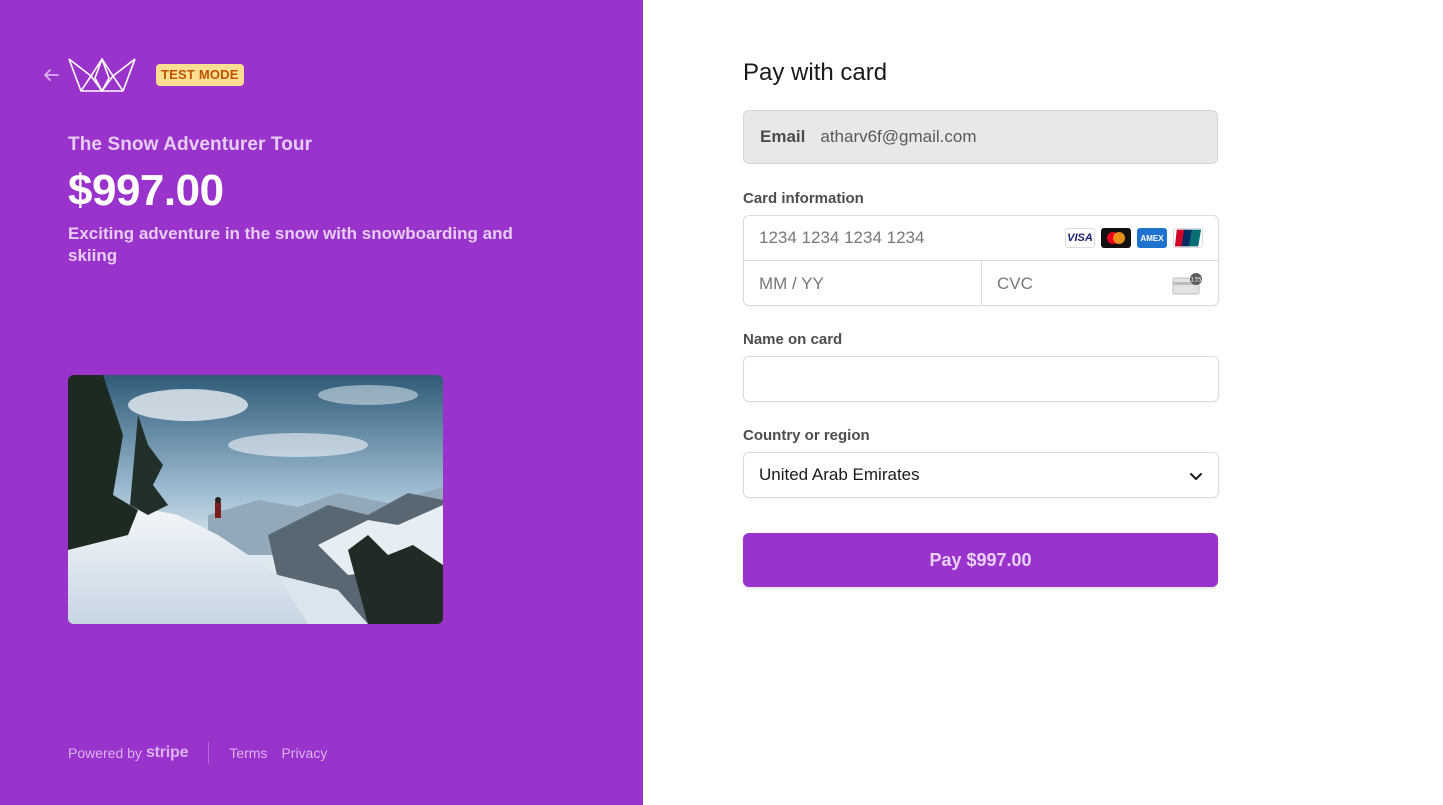 The image size is (1443, 805). I want to click on country-select: United Arab Emirates, so click(981, 475).